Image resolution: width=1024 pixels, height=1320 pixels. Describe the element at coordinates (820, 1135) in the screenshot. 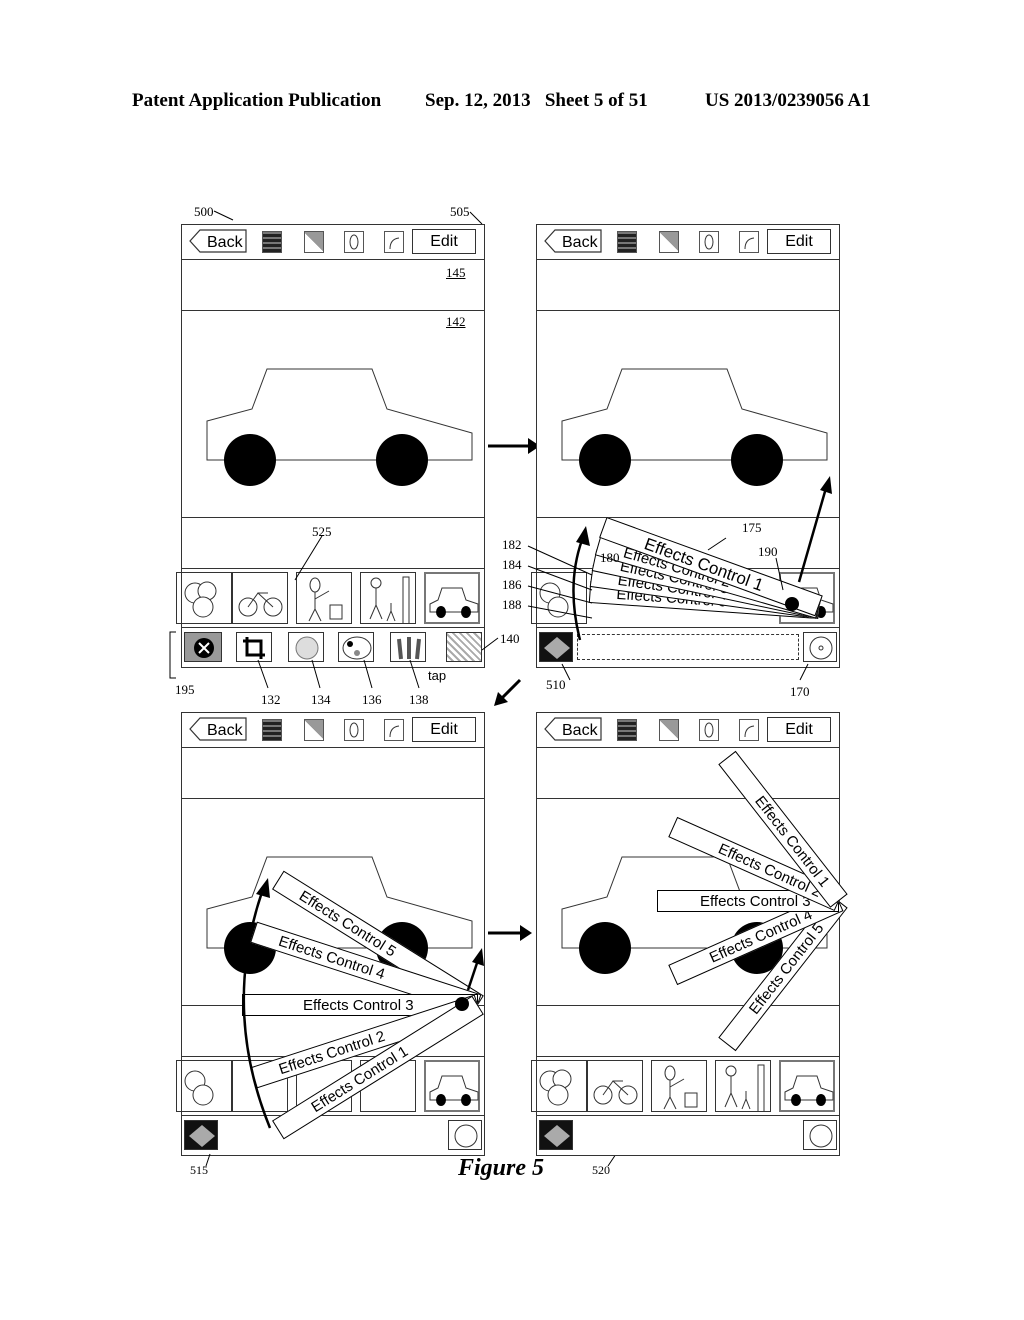

I see `settings-dial-icon` at that location.